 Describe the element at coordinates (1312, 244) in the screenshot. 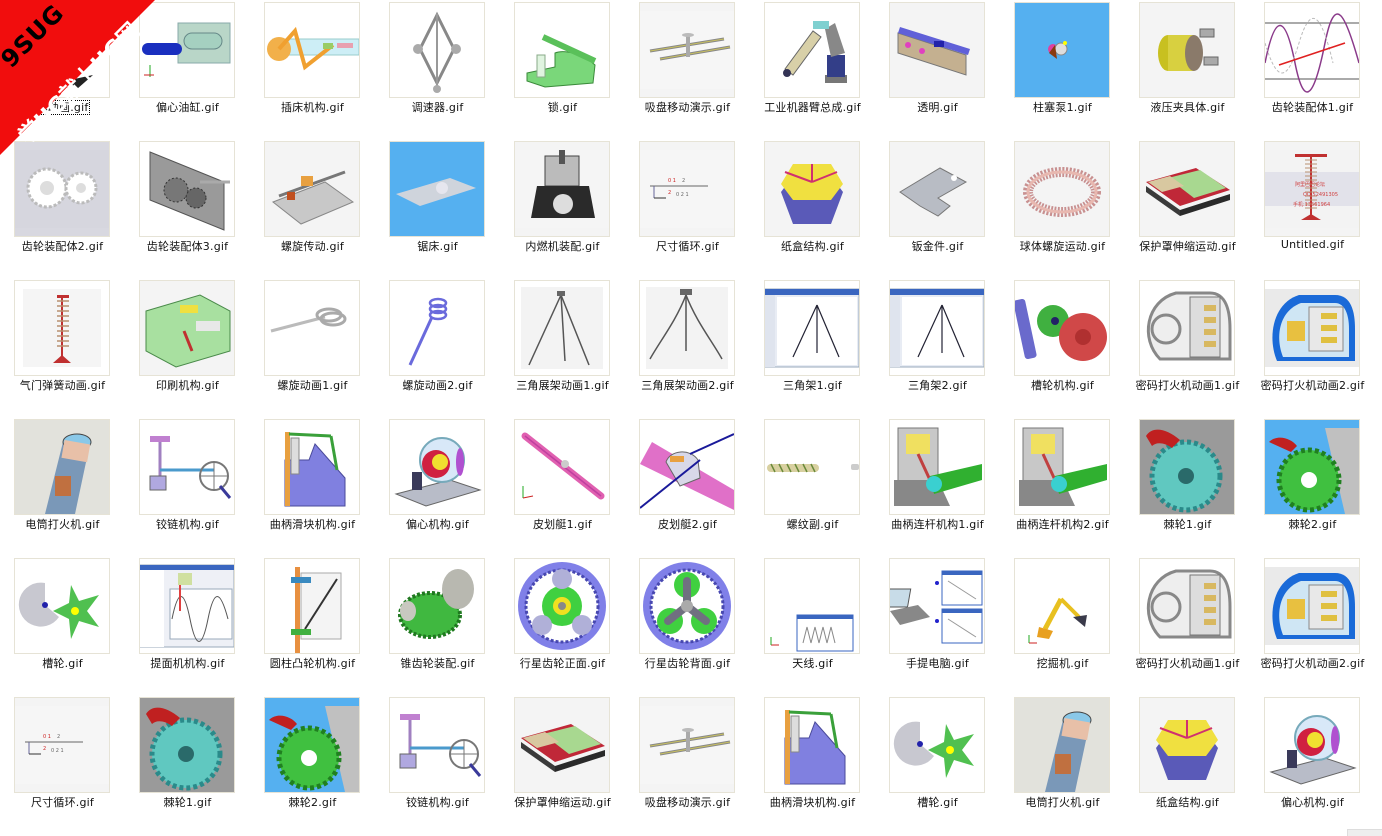

I see `file-name-label: Untitled.gif` at that location.